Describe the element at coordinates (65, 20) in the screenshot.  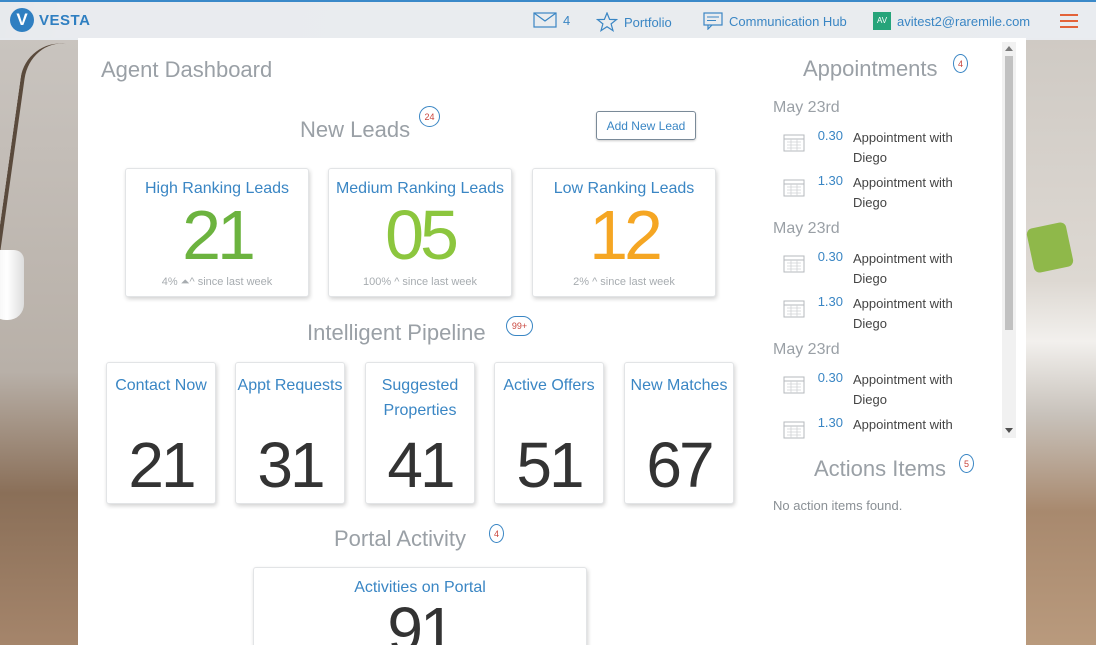
I see `logo-text: VESTA` at that location.